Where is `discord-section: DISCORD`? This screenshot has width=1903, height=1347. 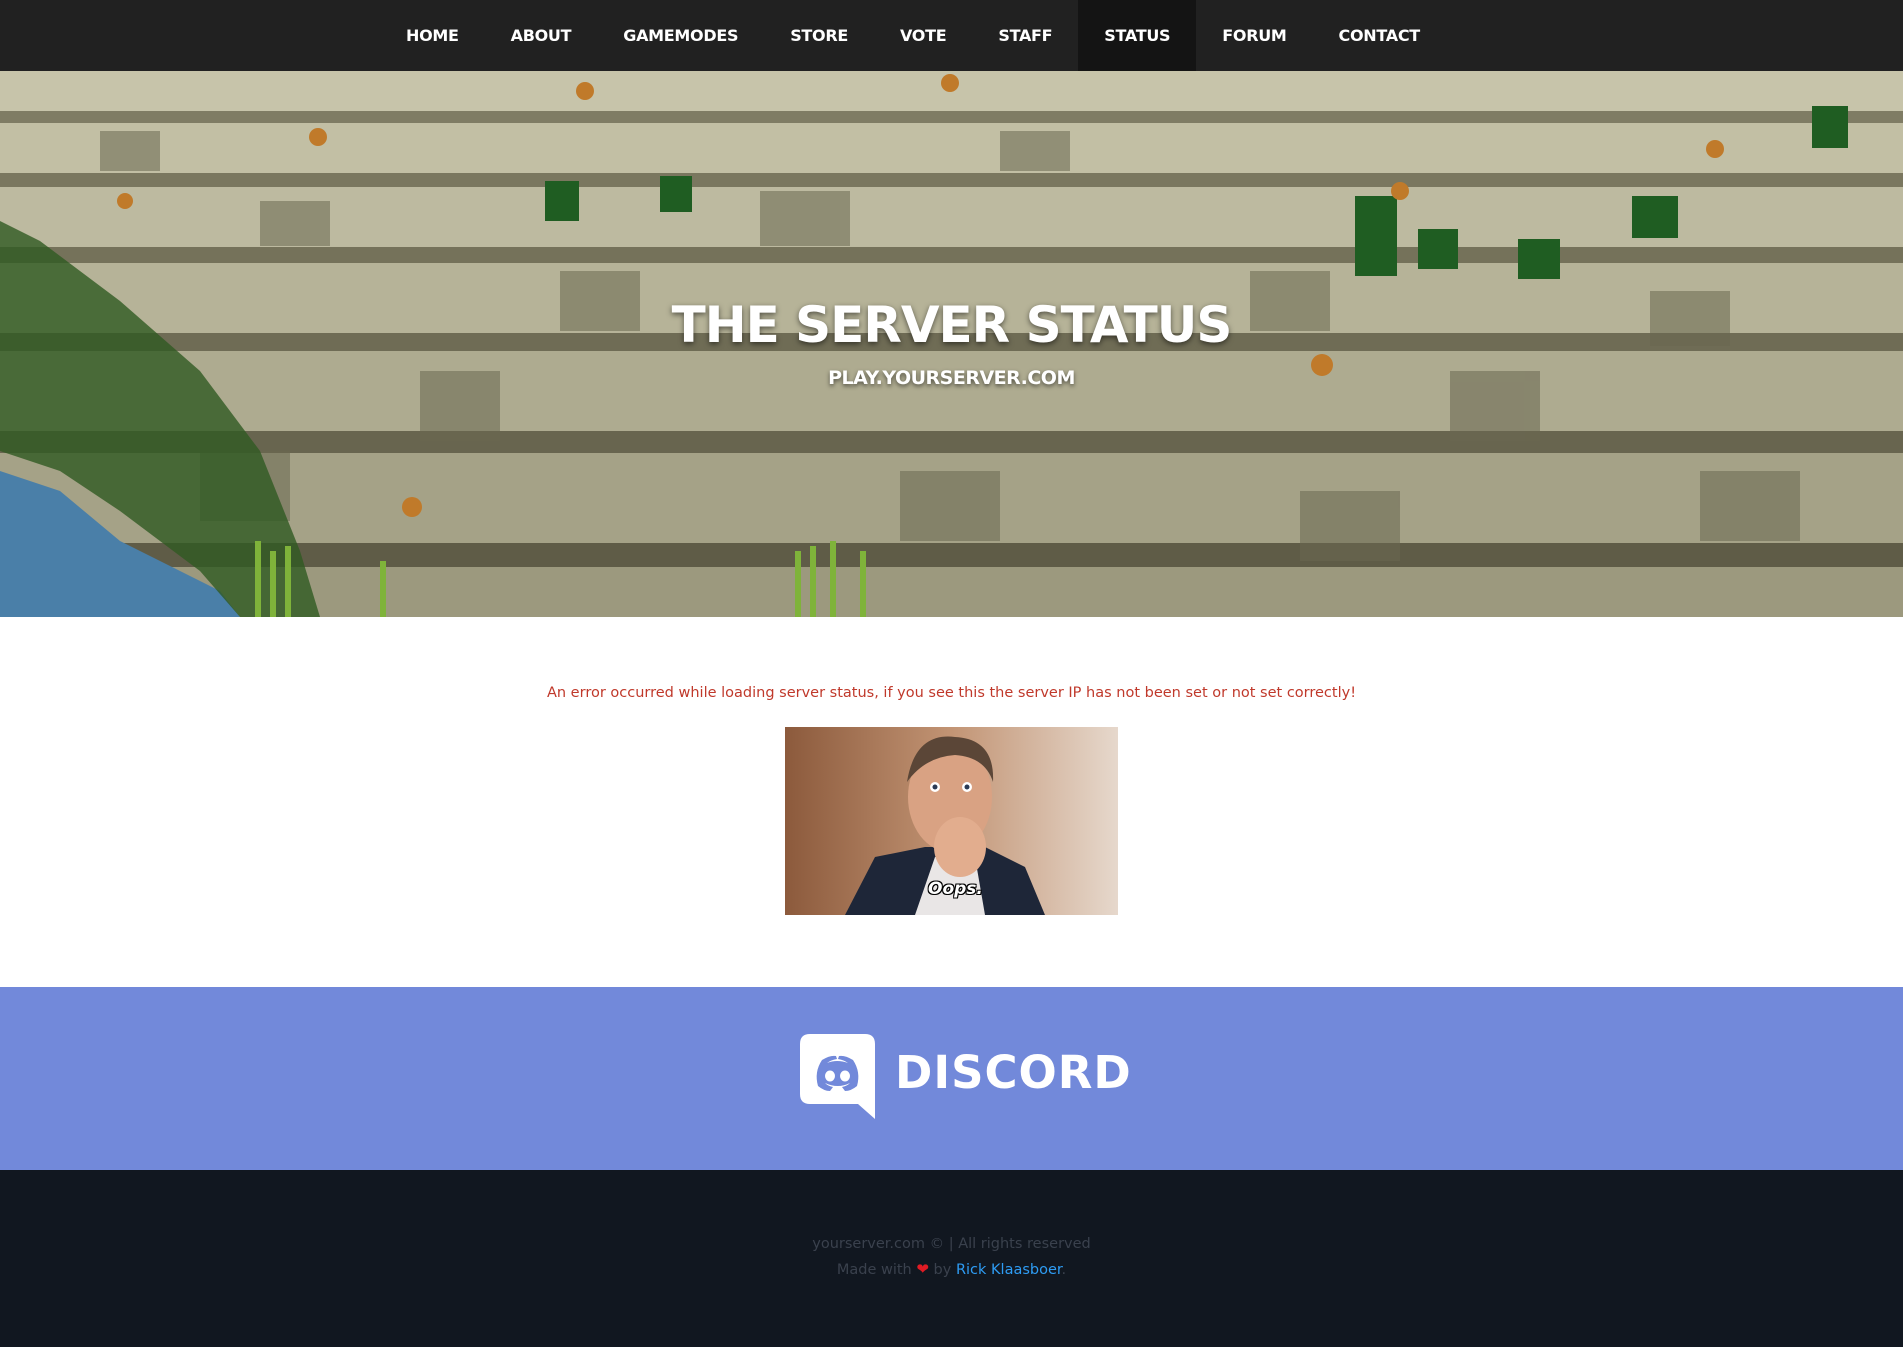 discord-section: DISCORD is located at coordinates (951, 1078).